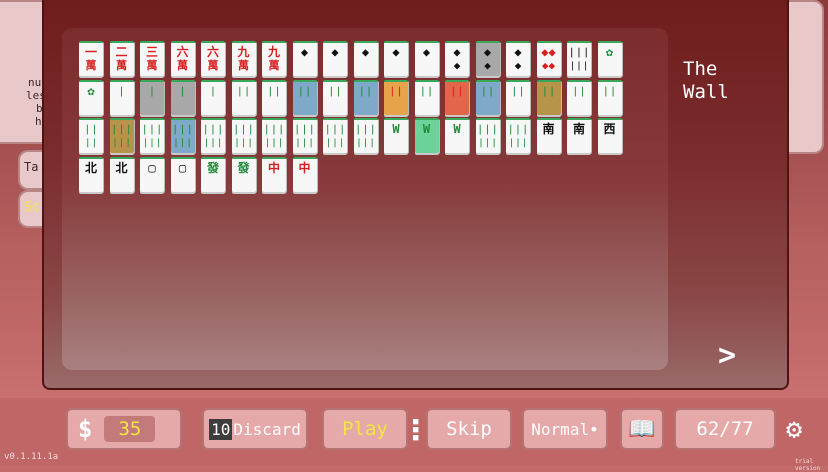  What do you see at coordinates (487, 65) in the screenshot?
I see `tile-subglyph: ◆` at bounding box center [487, 65].